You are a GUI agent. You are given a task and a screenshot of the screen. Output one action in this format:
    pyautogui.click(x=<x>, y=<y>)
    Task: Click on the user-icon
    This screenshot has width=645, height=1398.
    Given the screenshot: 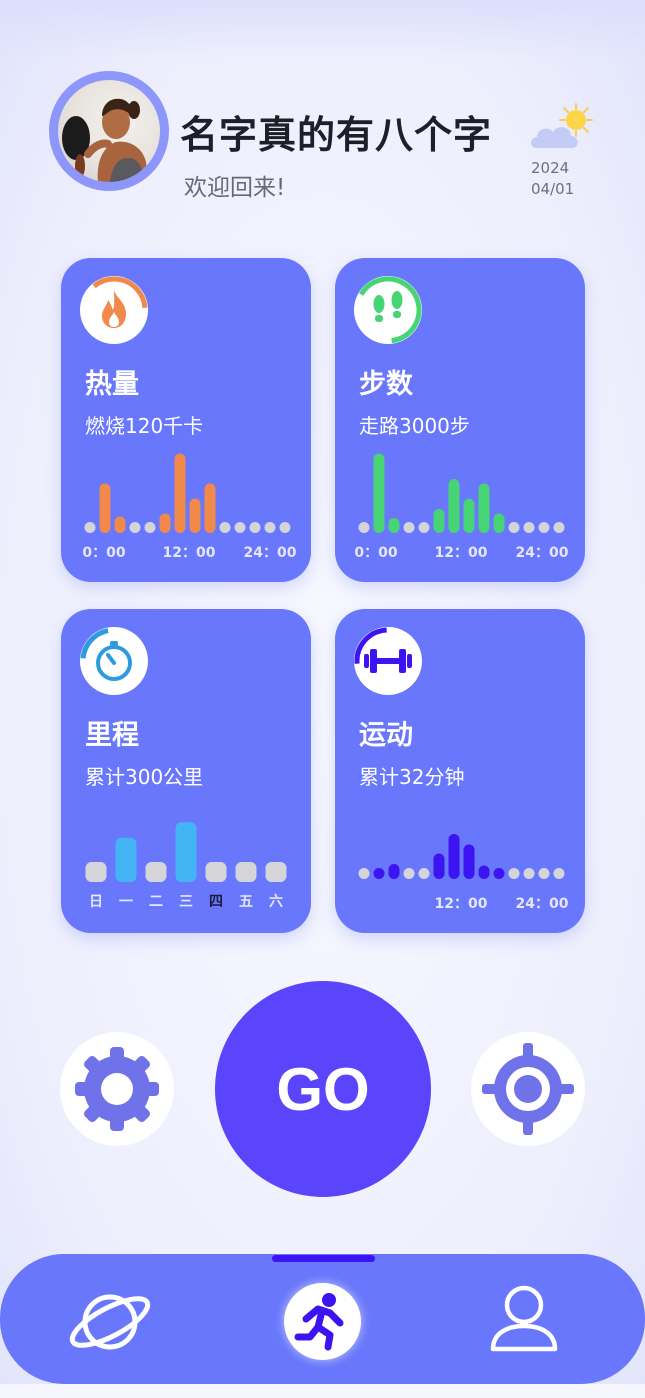 What is the action you would take?
    pyautogui.click(x=524, y=1318)
    